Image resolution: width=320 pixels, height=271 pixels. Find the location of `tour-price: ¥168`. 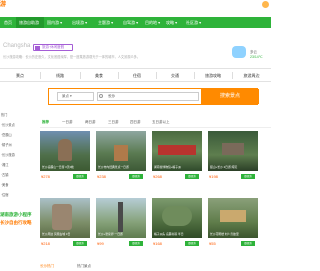

tour-price: ¥168 is located at coordinates (157, 243).